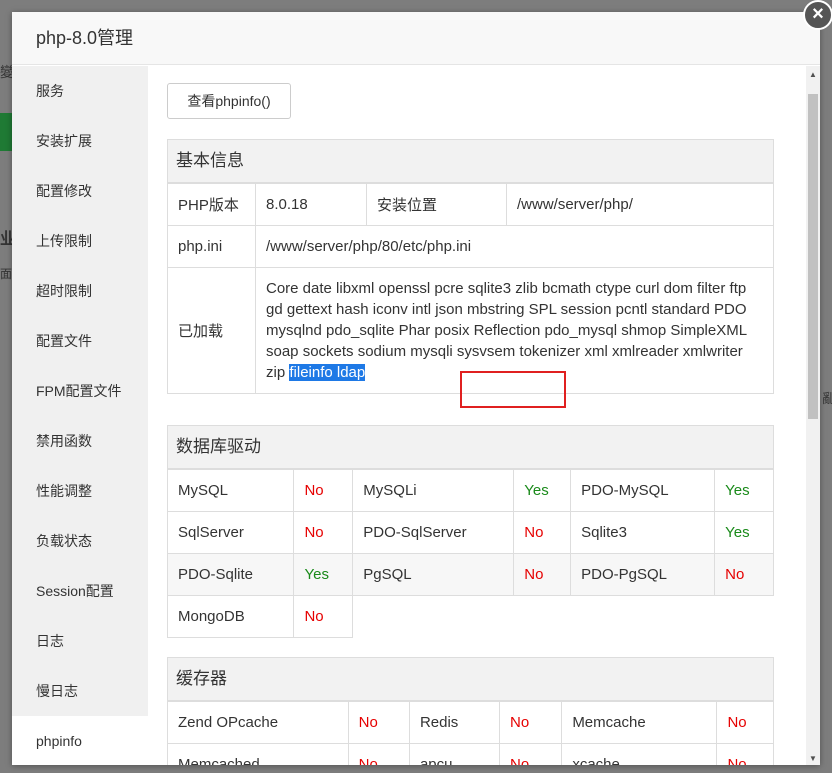 Image resolution: width=832 pixels, height=773 pixels. I want to click on sidebar-item: Session配置, so click(80, 591).